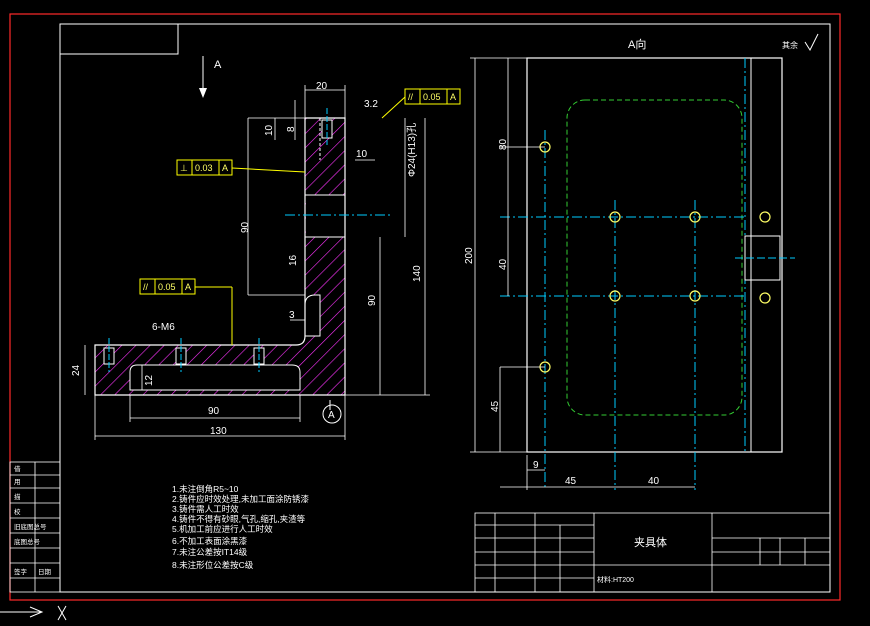 Image resolution: width=870 pixels, height=626 pixels. What do you see at coordinates (469, 255) in the screenshot?
I see `svg-text: 200` at bounding box center [469, 255].